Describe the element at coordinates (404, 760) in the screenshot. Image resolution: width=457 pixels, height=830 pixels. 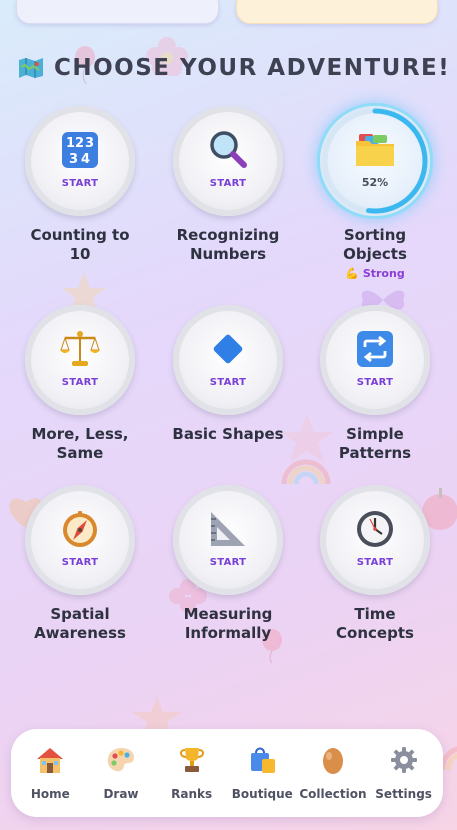
I see `gear-icon` at that location.